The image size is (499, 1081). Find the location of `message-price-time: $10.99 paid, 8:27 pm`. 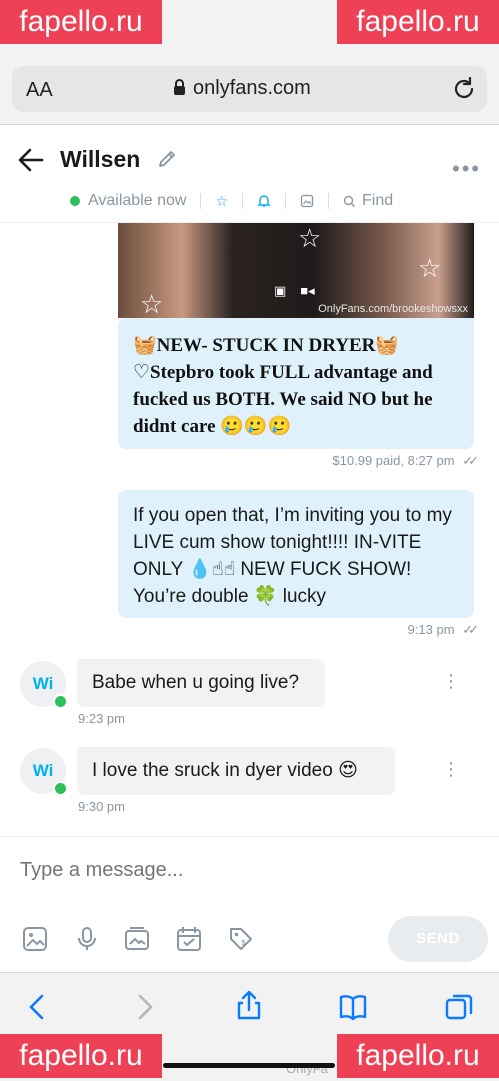

message-price-time: $10.99 paid, 8:27 pm is located at coordinates (393, 460).